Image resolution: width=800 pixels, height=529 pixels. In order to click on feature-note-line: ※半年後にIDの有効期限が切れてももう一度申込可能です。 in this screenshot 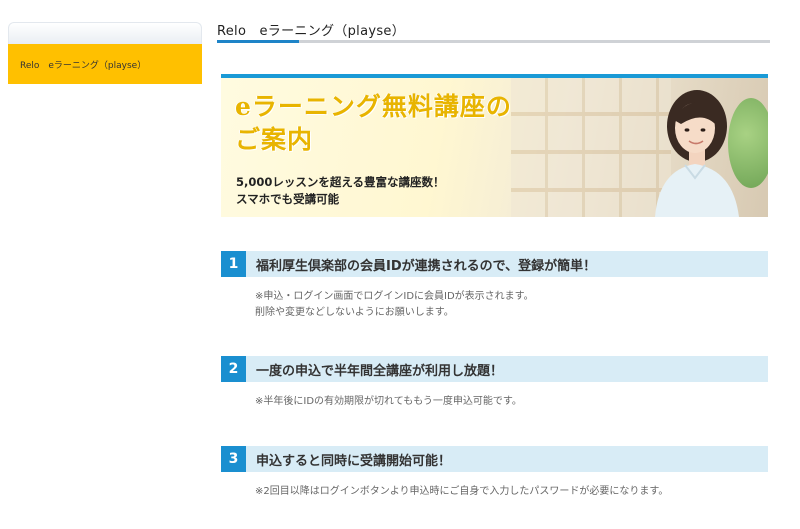, I will do `click(388, 401)`.